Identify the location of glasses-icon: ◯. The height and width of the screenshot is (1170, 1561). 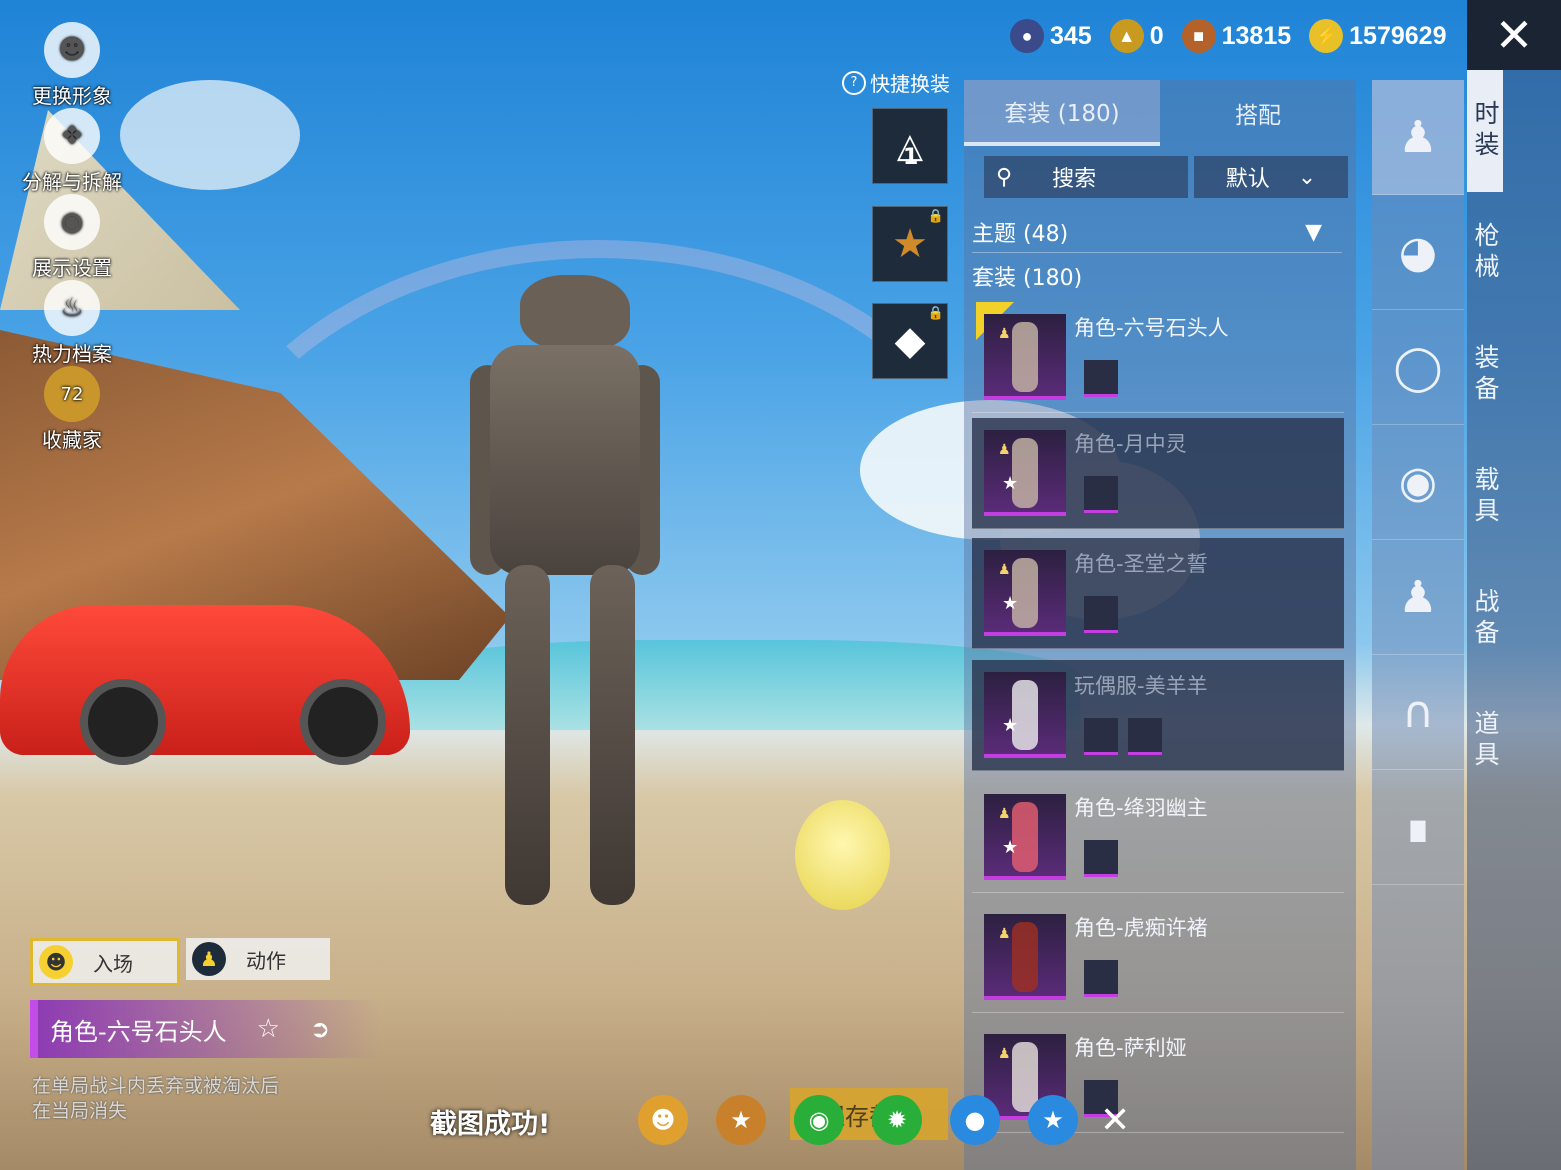
(1418, 367).